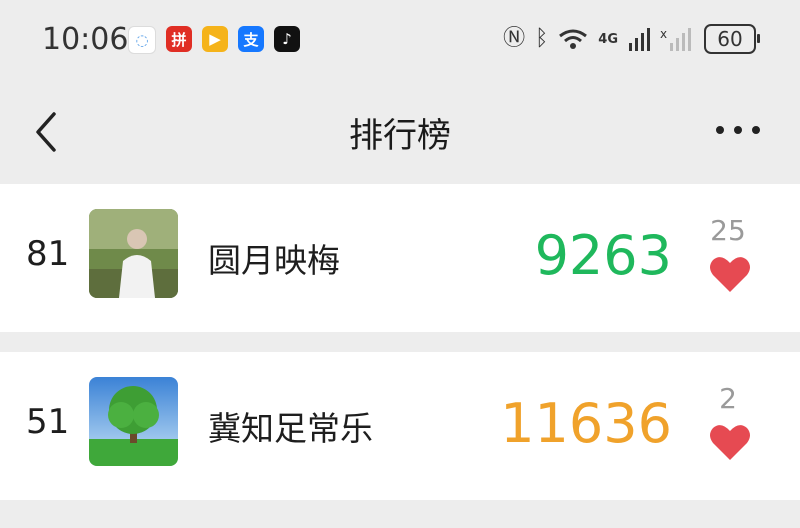  Describe the element at coordinates (142, 40) in the screenshot. I see `chat-bubble-icon: ◌` at that location.